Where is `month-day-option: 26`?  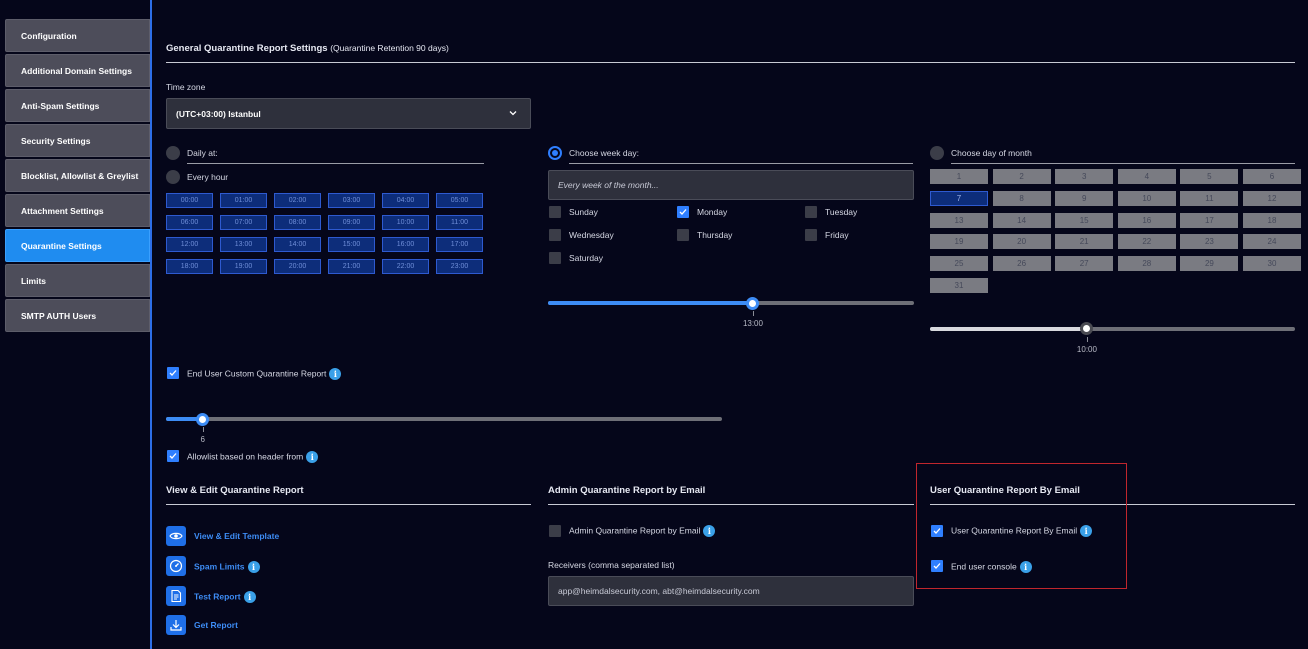
month-day-option: 26 is located at coordinates (1021, 264).